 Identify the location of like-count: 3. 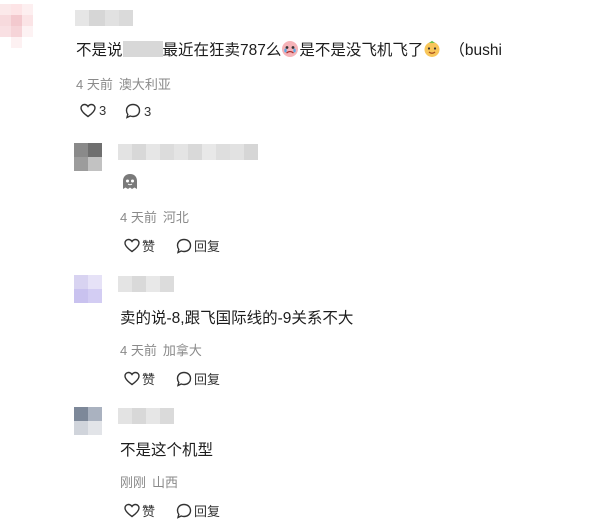
(103, 110).